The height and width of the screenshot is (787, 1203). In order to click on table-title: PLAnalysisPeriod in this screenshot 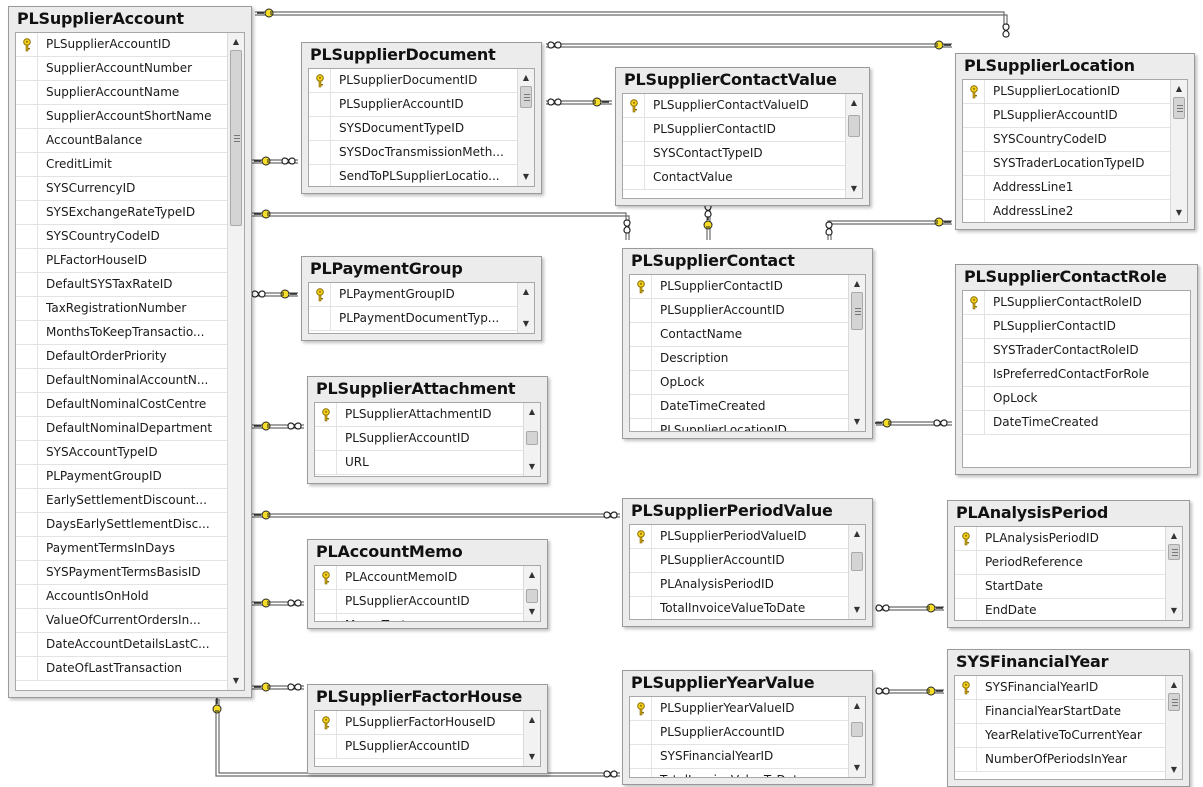, I will do `click(1032, 512)`.